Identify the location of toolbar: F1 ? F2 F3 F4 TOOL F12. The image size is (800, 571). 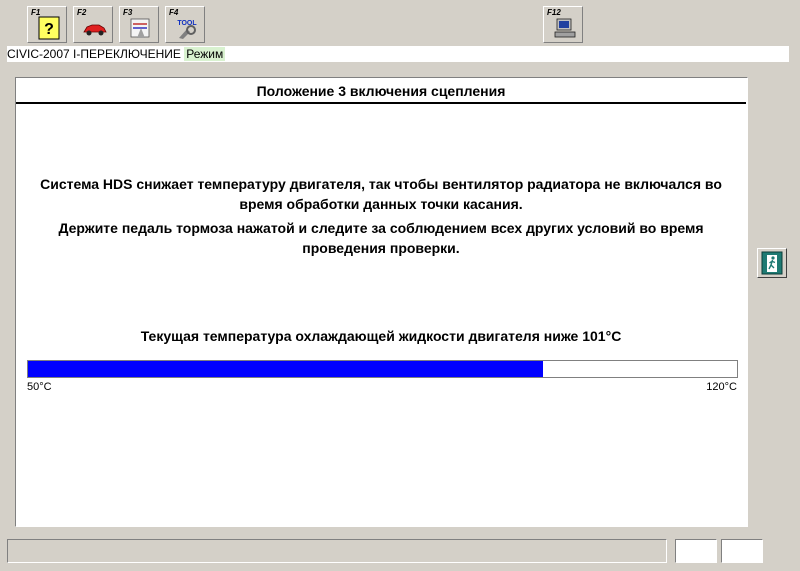
(400, 22).